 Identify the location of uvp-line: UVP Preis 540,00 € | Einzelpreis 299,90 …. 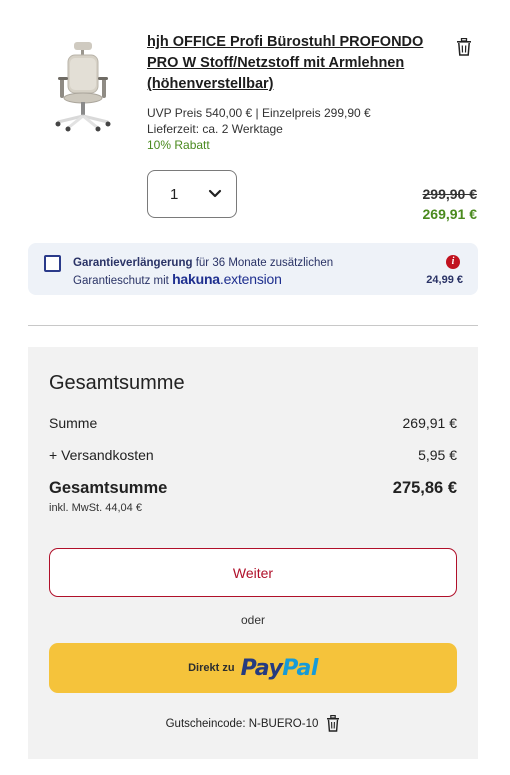
(259, 113).